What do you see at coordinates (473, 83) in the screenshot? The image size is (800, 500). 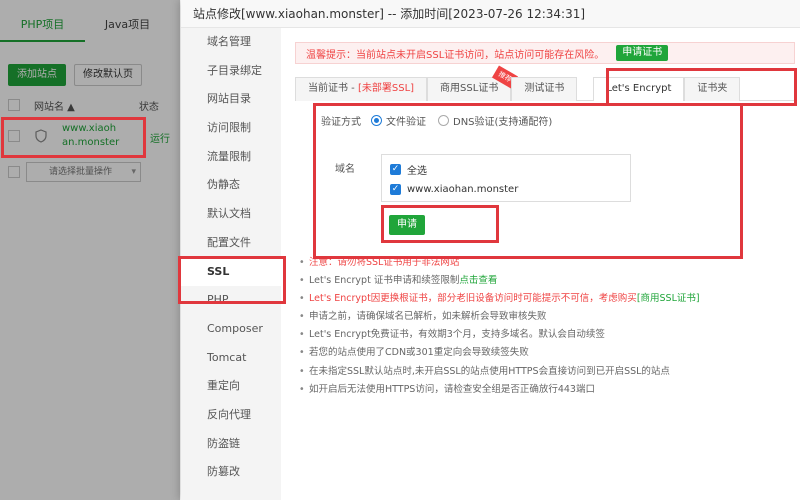 I see `tab-commercial-ssl: 商用SSL证书 推荐` at bounding box center [473, 83].